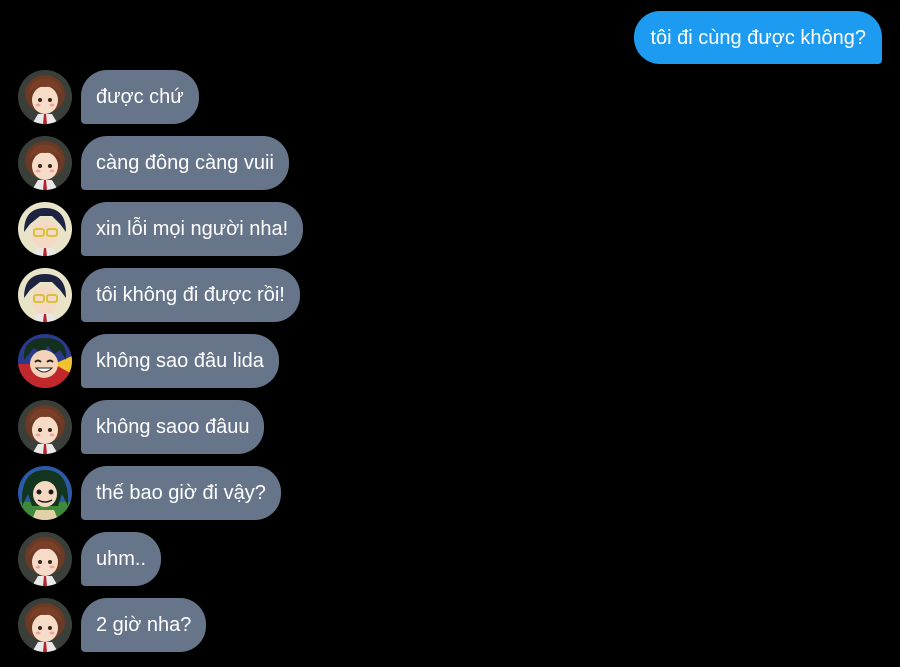 The image size is (900, 667). Describe the element at coordinates (173, 427) in the screenshot. I see `incoming-message-bubble: không saoo đâuu` at that location.